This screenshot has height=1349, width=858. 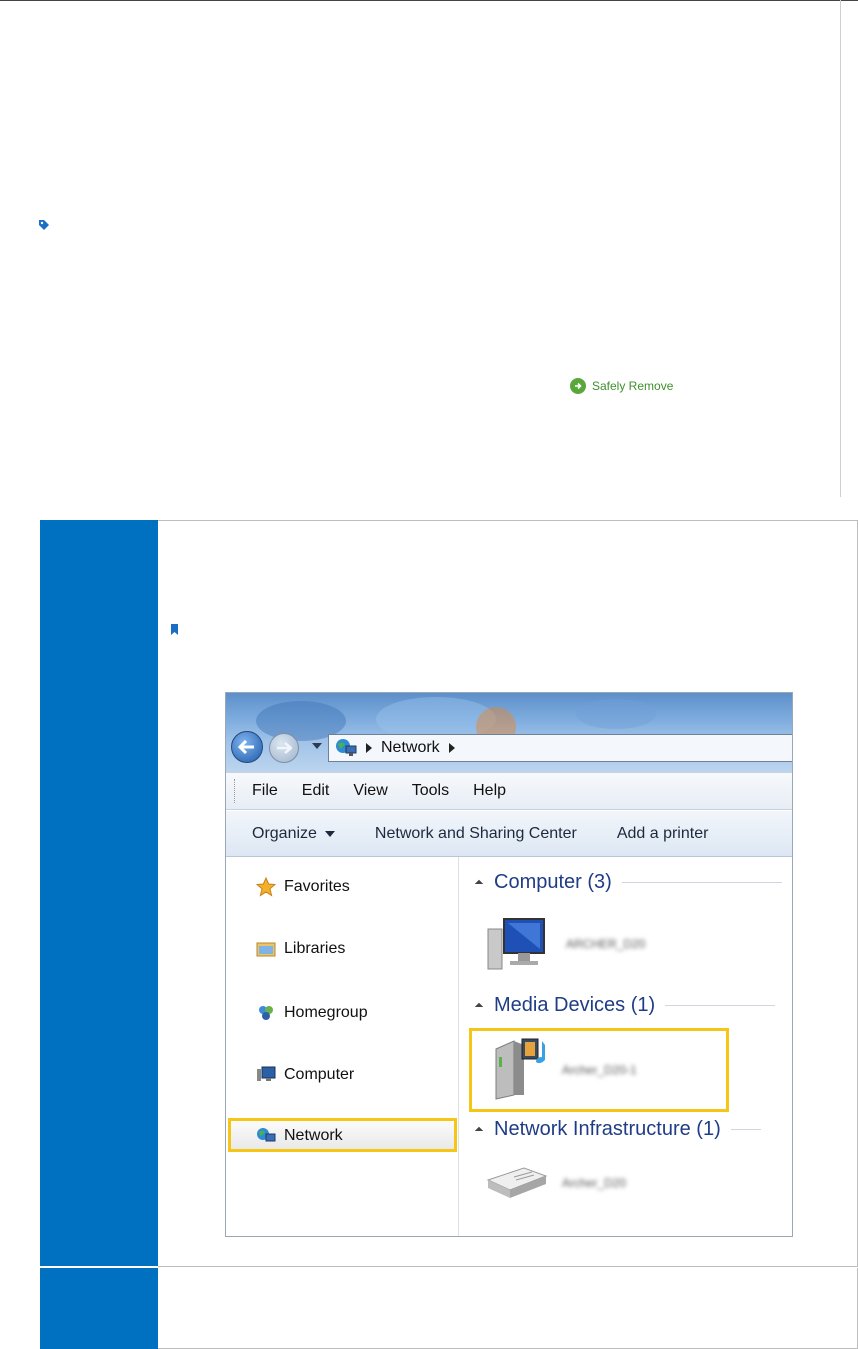 What do you see at coordinates (266, 949) in the screenshot?
I see `libraries-icon` at bounding box center [266, 949].